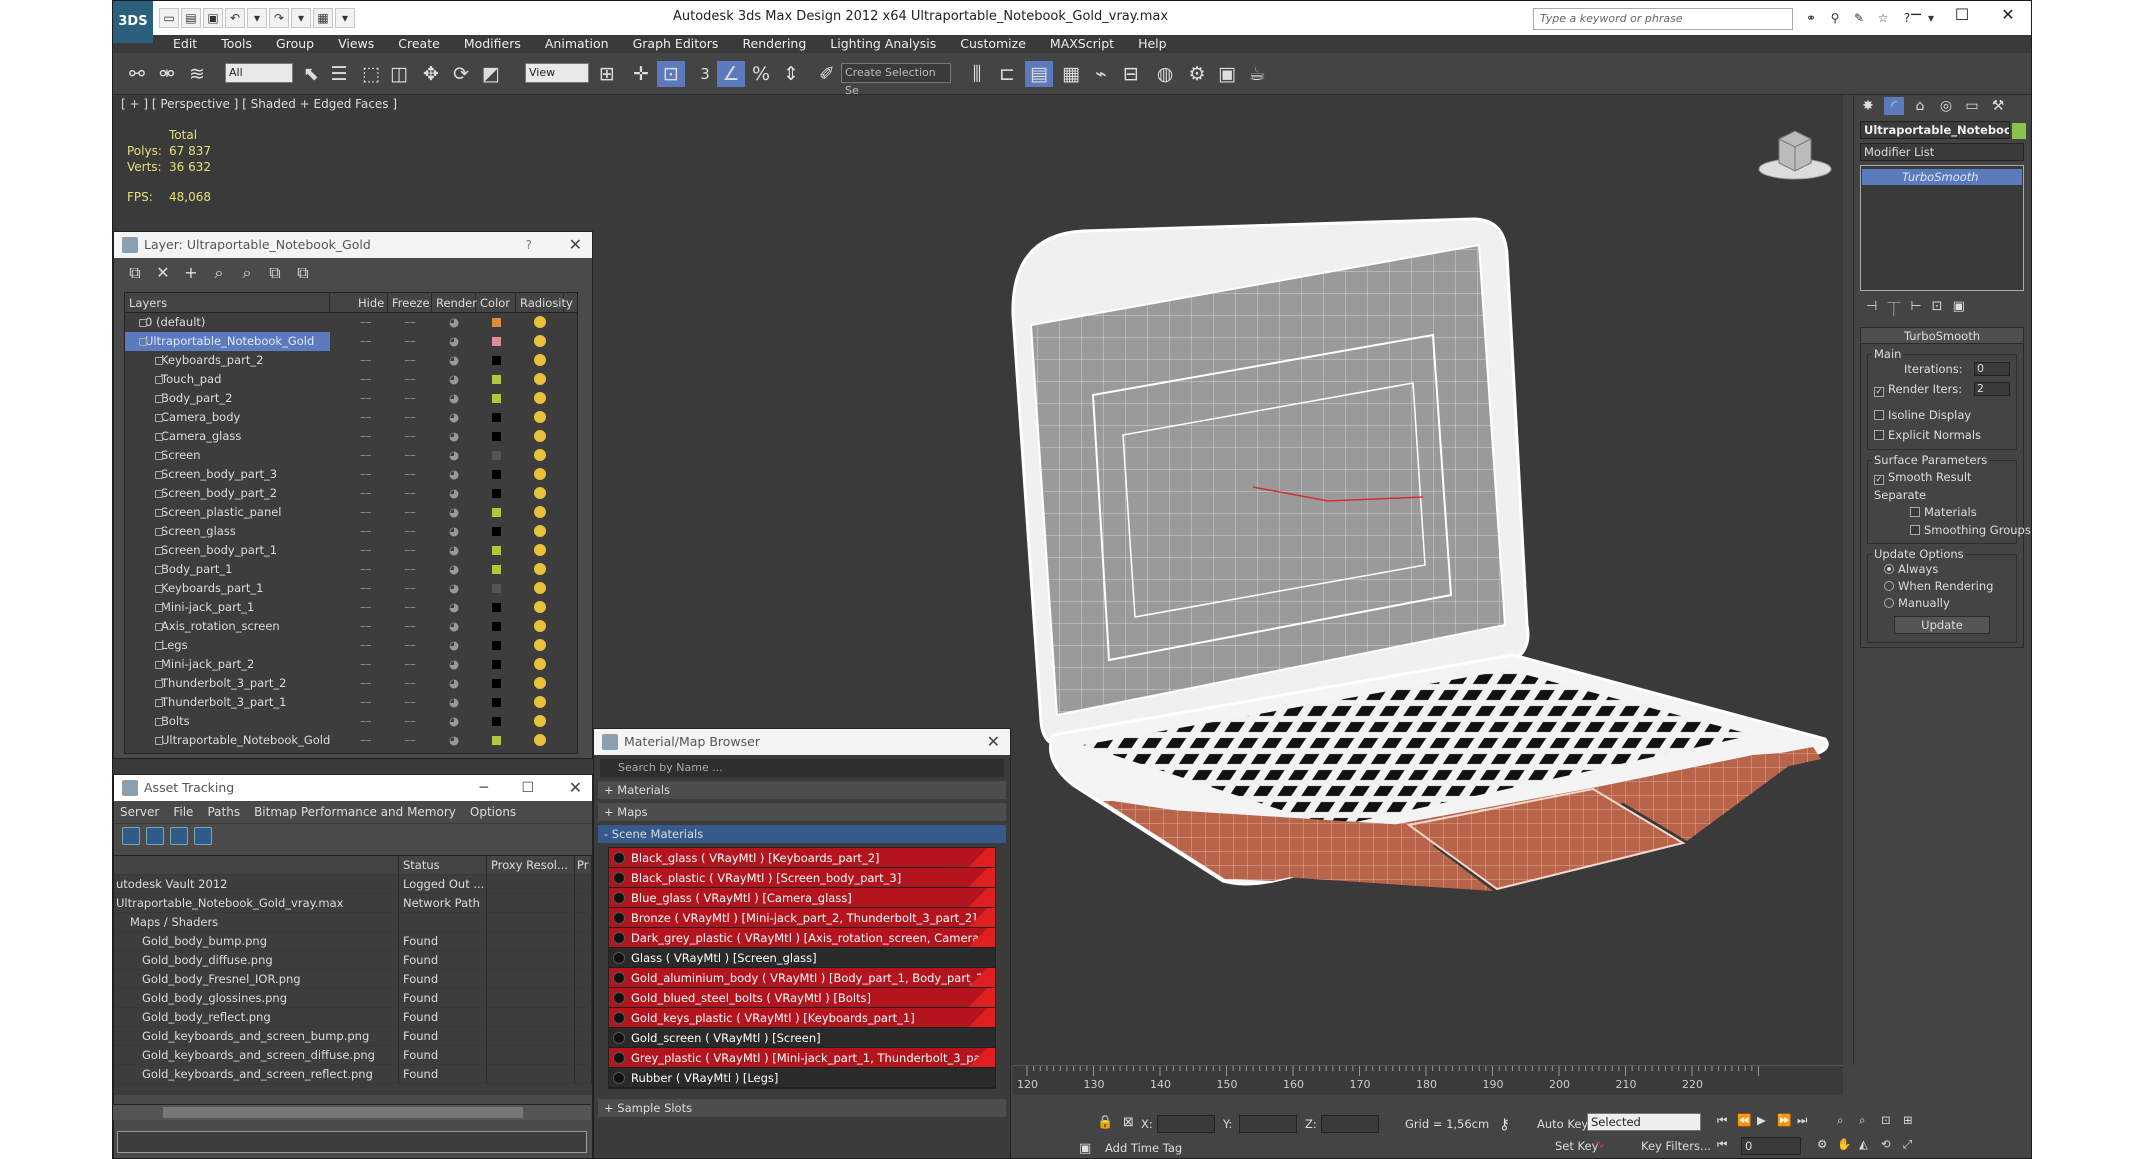 This screenshot has height=1159, width=2144. What do you see at coordinates (352, 1142) in the screenshot?
I see `asset-path-field` at bounding box center [352, 1142].